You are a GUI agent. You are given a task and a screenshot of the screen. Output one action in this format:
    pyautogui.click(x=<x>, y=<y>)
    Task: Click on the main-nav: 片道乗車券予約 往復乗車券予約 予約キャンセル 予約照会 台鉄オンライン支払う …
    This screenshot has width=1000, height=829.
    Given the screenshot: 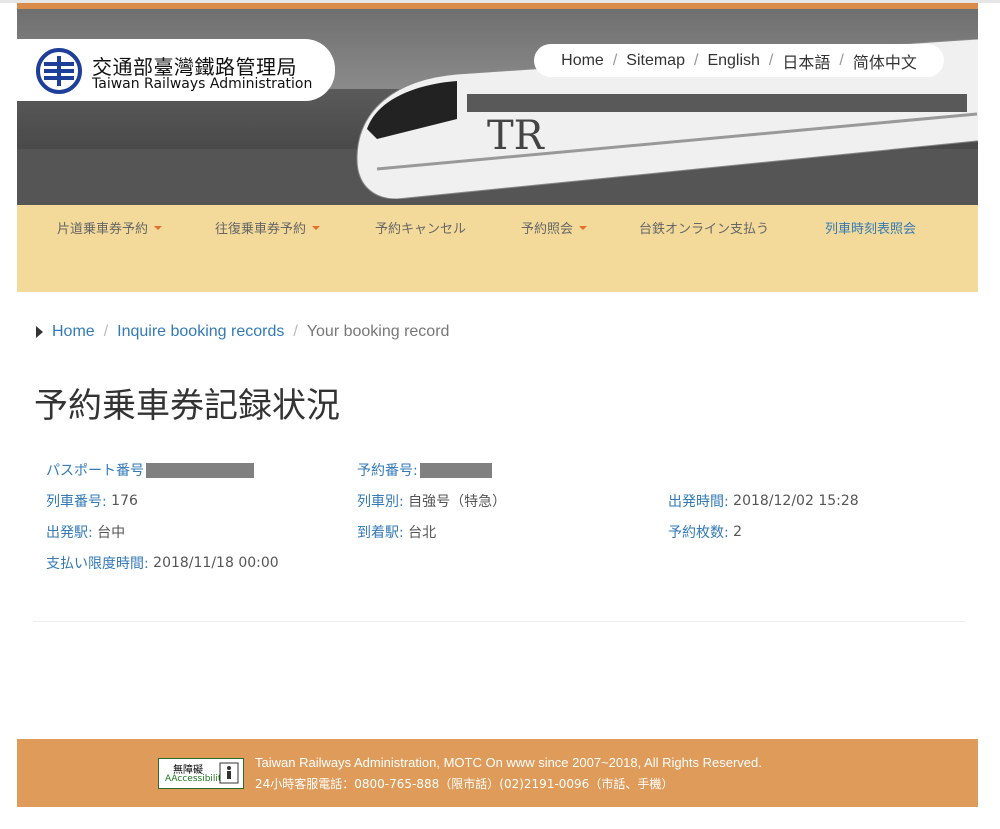 What is the action you would take?
    pyautogui.click(x=497, y=248)
    